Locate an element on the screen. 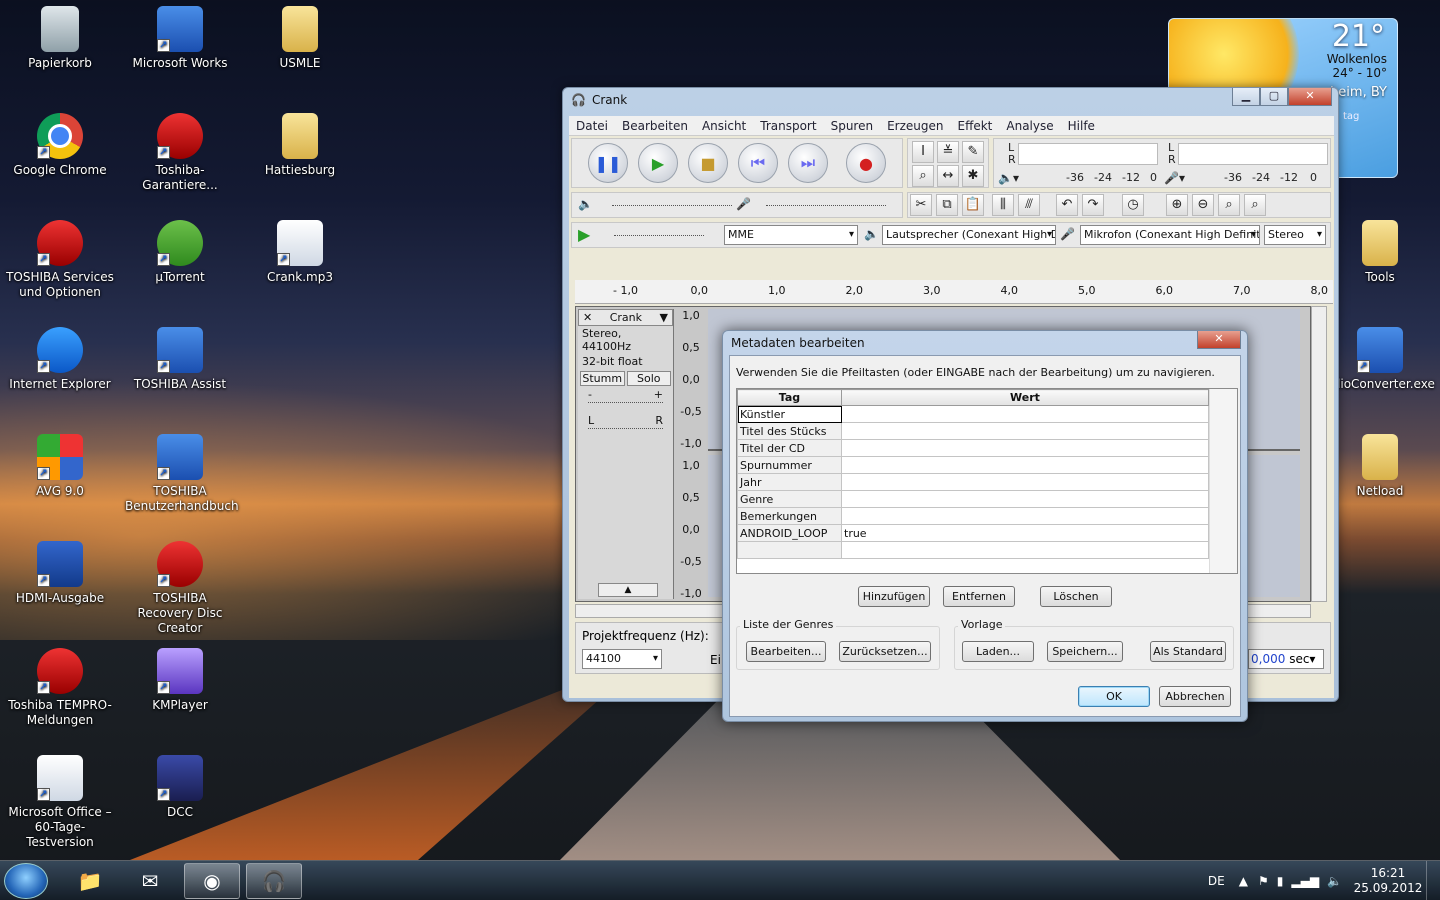  clear-button: Löschen is located at coordinates (1076, 596).